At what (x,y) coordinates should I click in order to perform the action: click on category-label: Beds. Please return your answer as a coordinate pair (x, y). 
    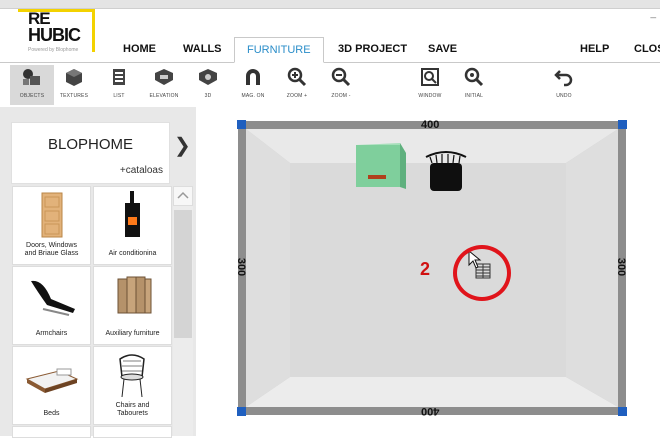
    Looking at the image, I should click on (51, 413).